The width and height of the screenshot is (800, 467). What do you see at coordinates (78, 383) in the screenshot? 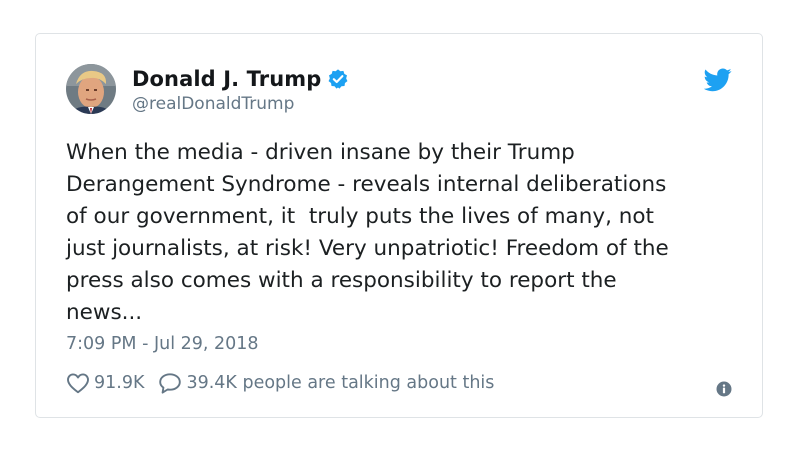
I see `heart-icon` at bounding box center [78, 383].